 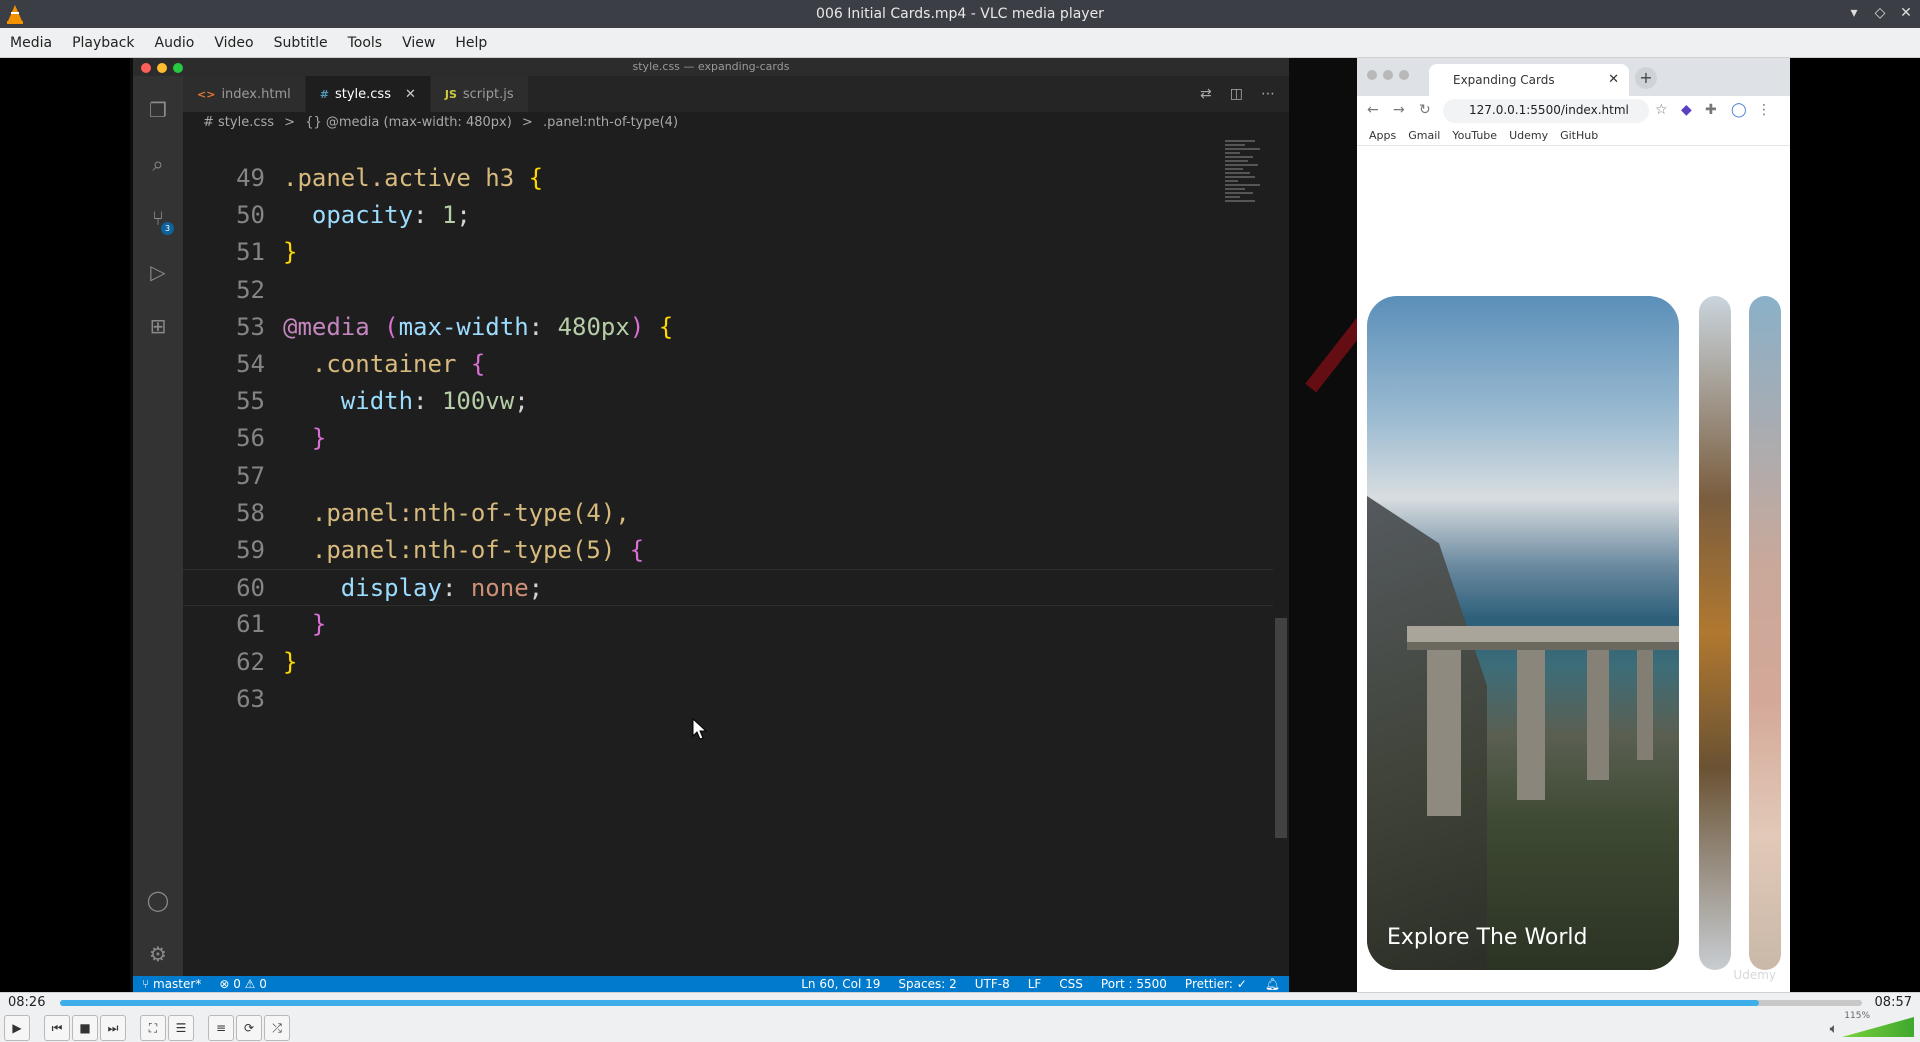 I want to click on bookmark-gmail: Gmail, so click(x=1424, y=135).